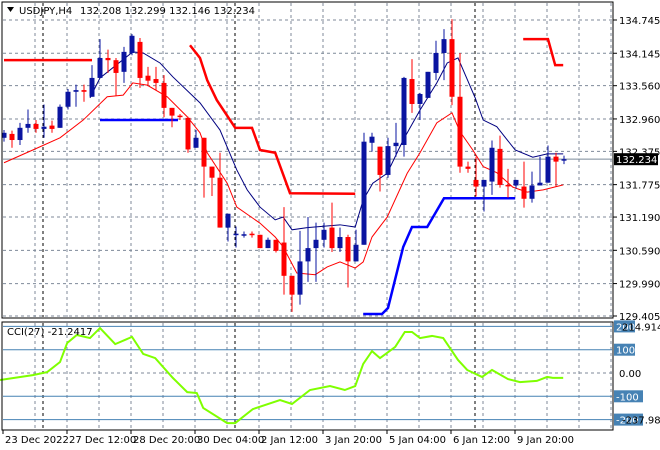 This screenshot has height=450, width=660. Describe the element at coordinates (639, 218) in the screenshot. I see `price-tick-label: 131.190` at that location.